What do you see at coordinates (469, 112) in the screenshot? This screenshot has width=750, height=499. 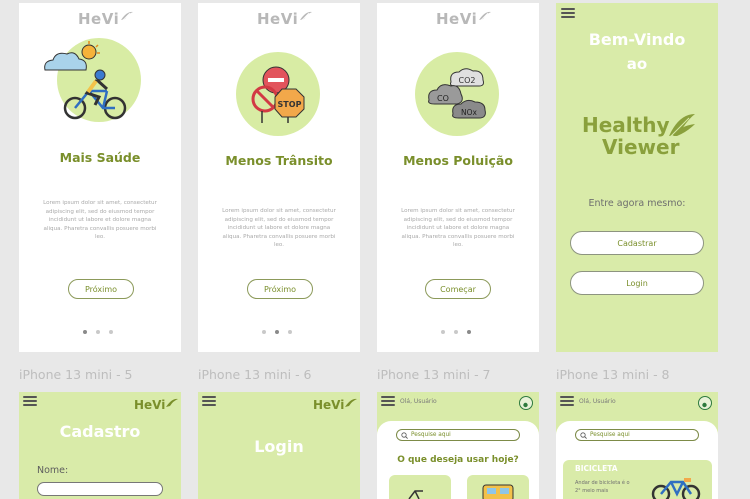 I see `svg-text: NOx` at bounding box center [469, 112].